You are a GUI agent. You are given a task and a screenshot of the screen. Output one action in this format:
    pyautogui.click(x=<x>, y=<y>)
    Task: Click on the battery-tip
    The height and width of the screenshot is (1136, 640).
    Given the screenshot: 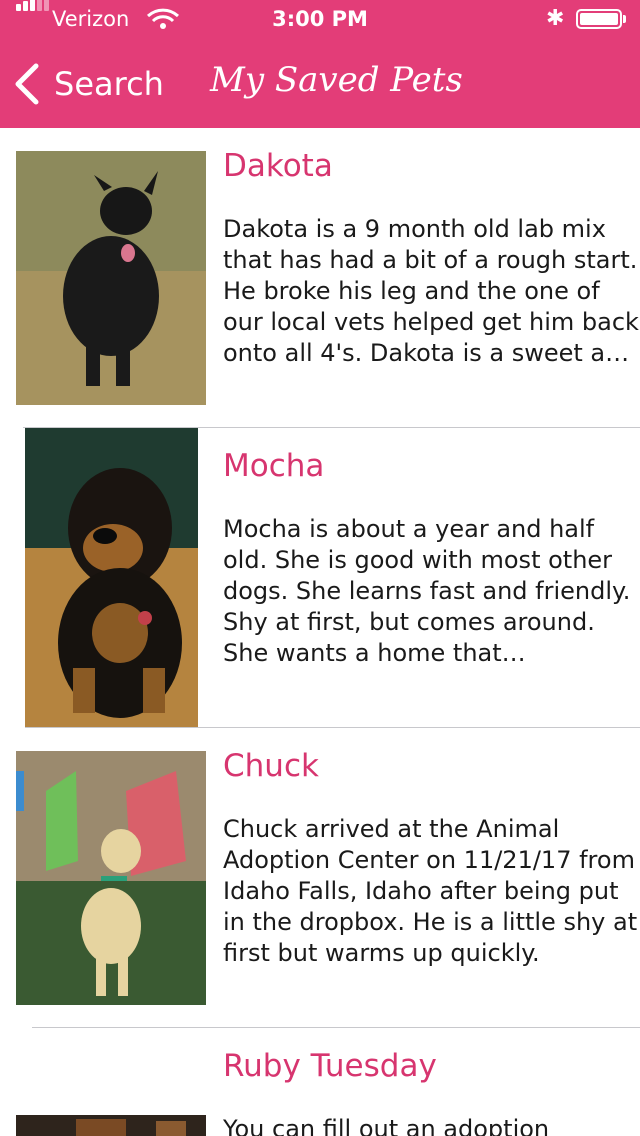 What is the action you would take?
    pyautogui.click(x=624, y=19)
    